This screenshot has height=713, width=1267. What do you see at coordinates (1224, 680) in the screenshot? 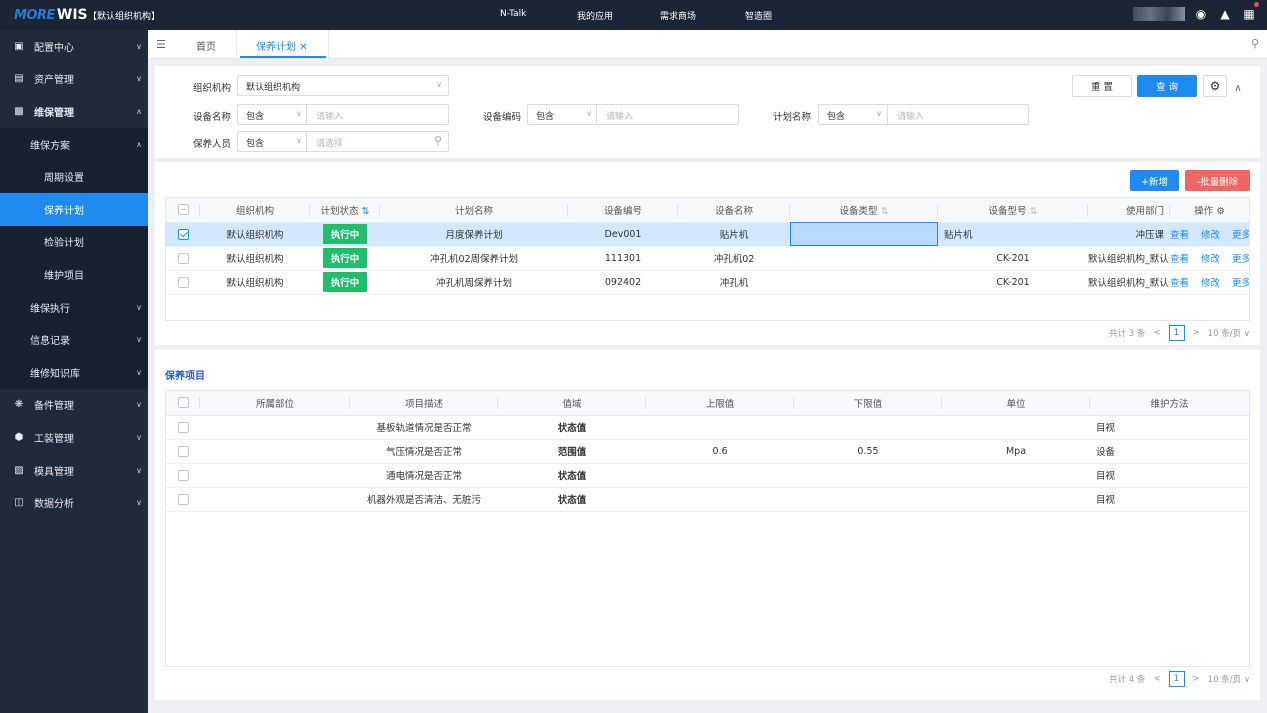
I see `page-size-label: 10 条/页` at bounding box center [1224, 680].